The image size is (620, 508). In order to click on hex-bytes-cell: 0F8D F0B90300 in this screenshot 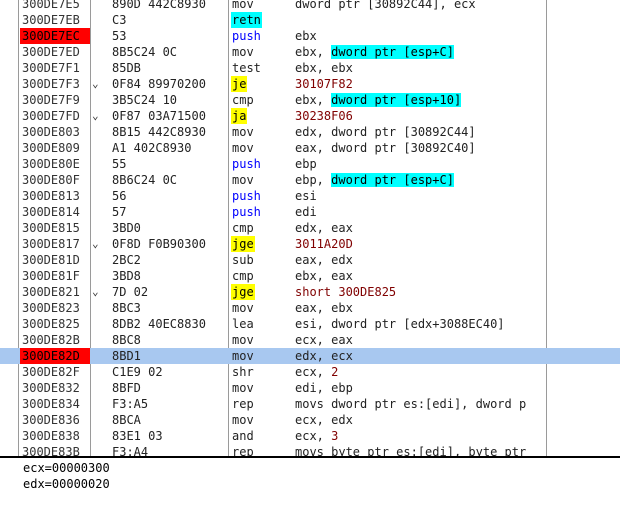, I will do `click(159, 244)`.